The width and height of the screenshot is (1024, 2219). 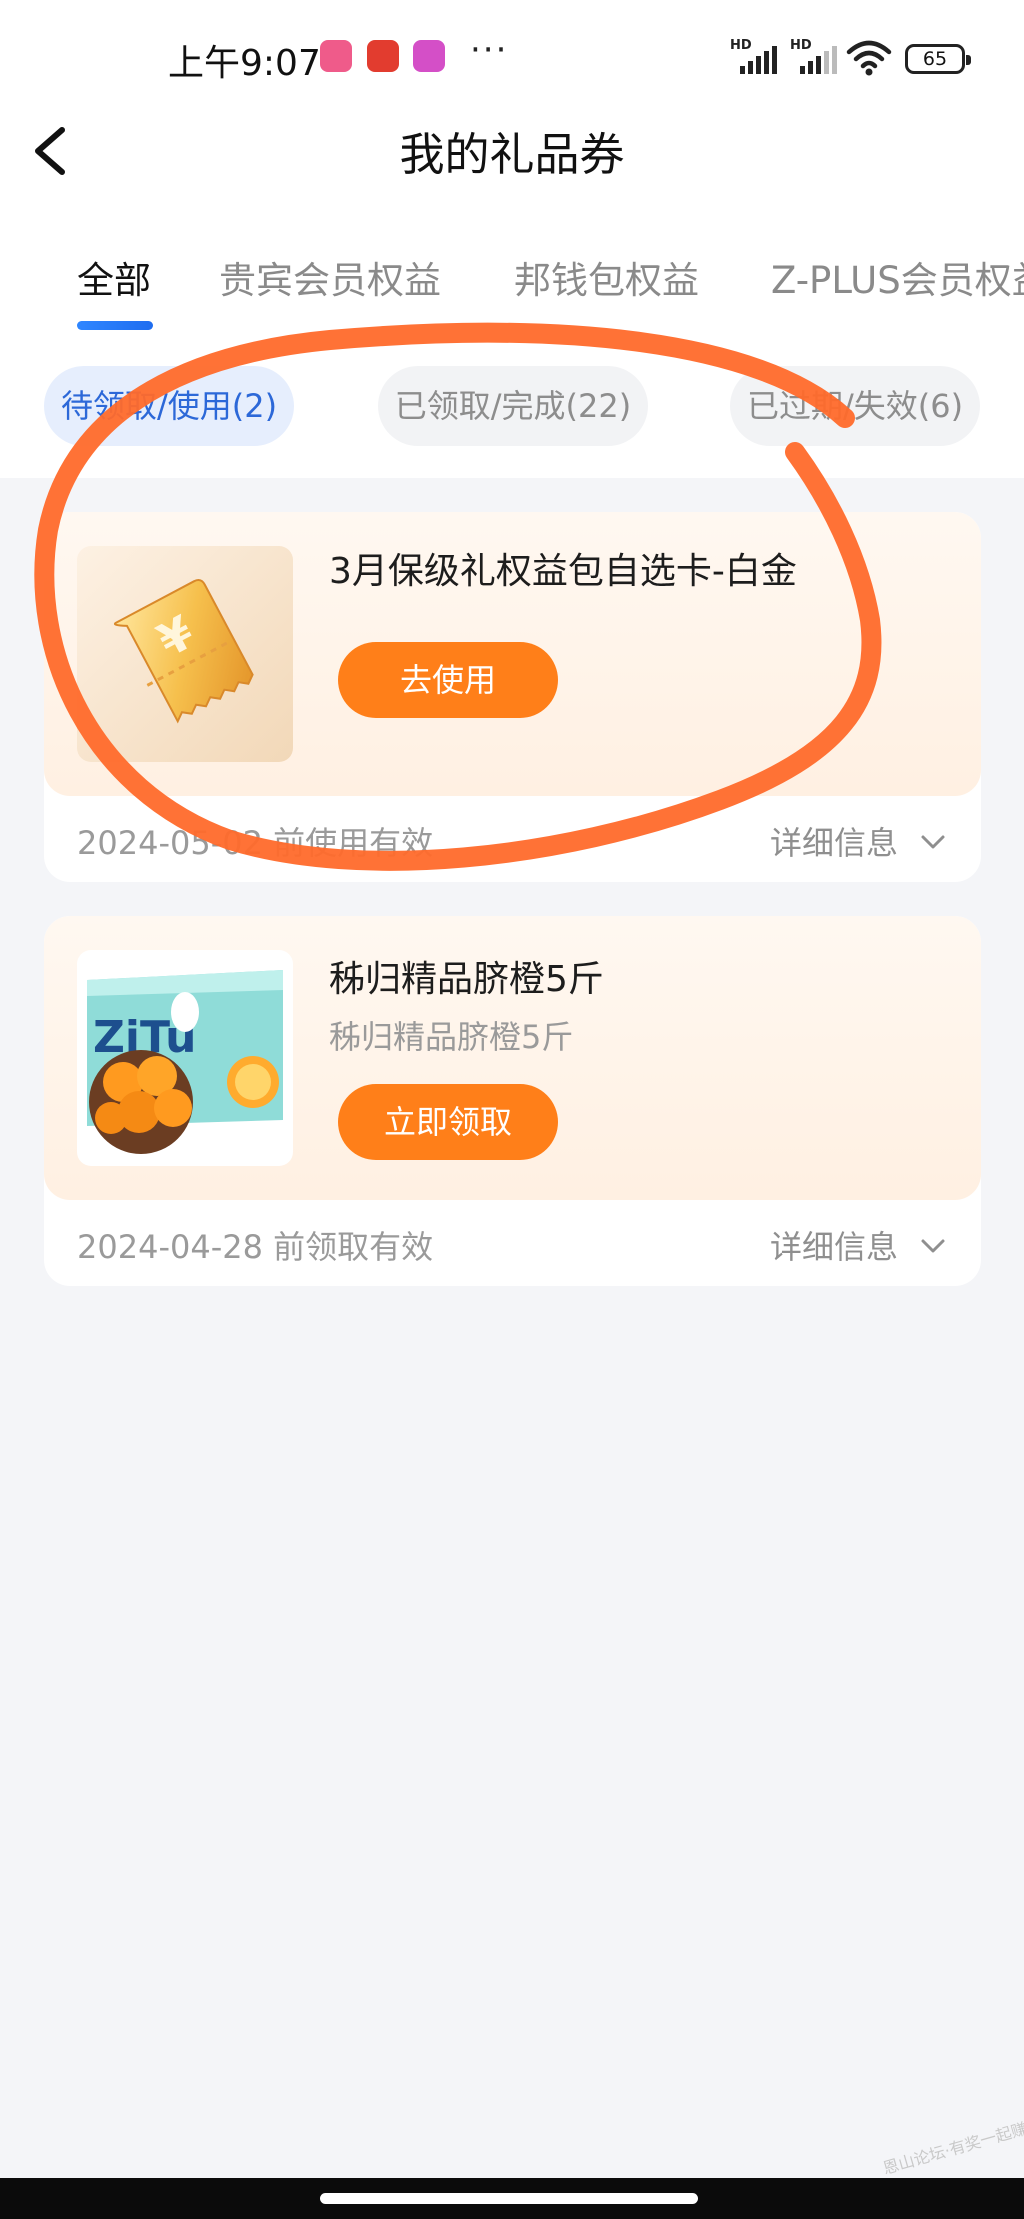 I want to click on product-image: ZiTu, so click(x=185, y=1058).